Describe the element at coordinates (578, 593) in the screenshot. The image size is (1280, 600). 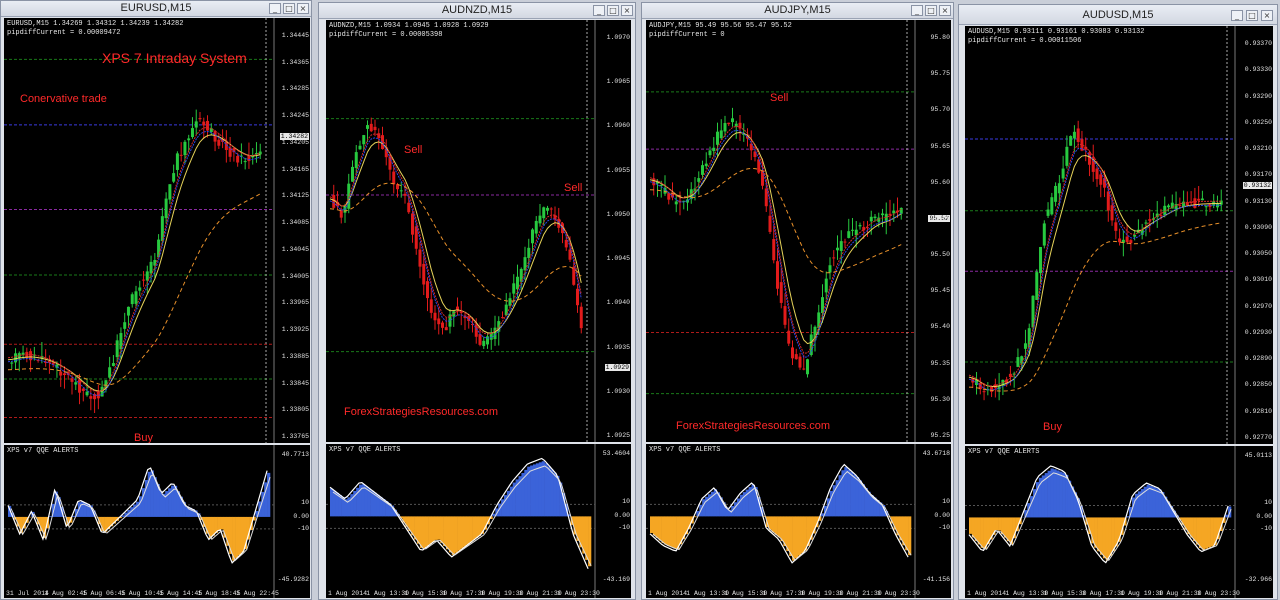
I see `time-tick-label: 1 Aug 23:30` at that location.